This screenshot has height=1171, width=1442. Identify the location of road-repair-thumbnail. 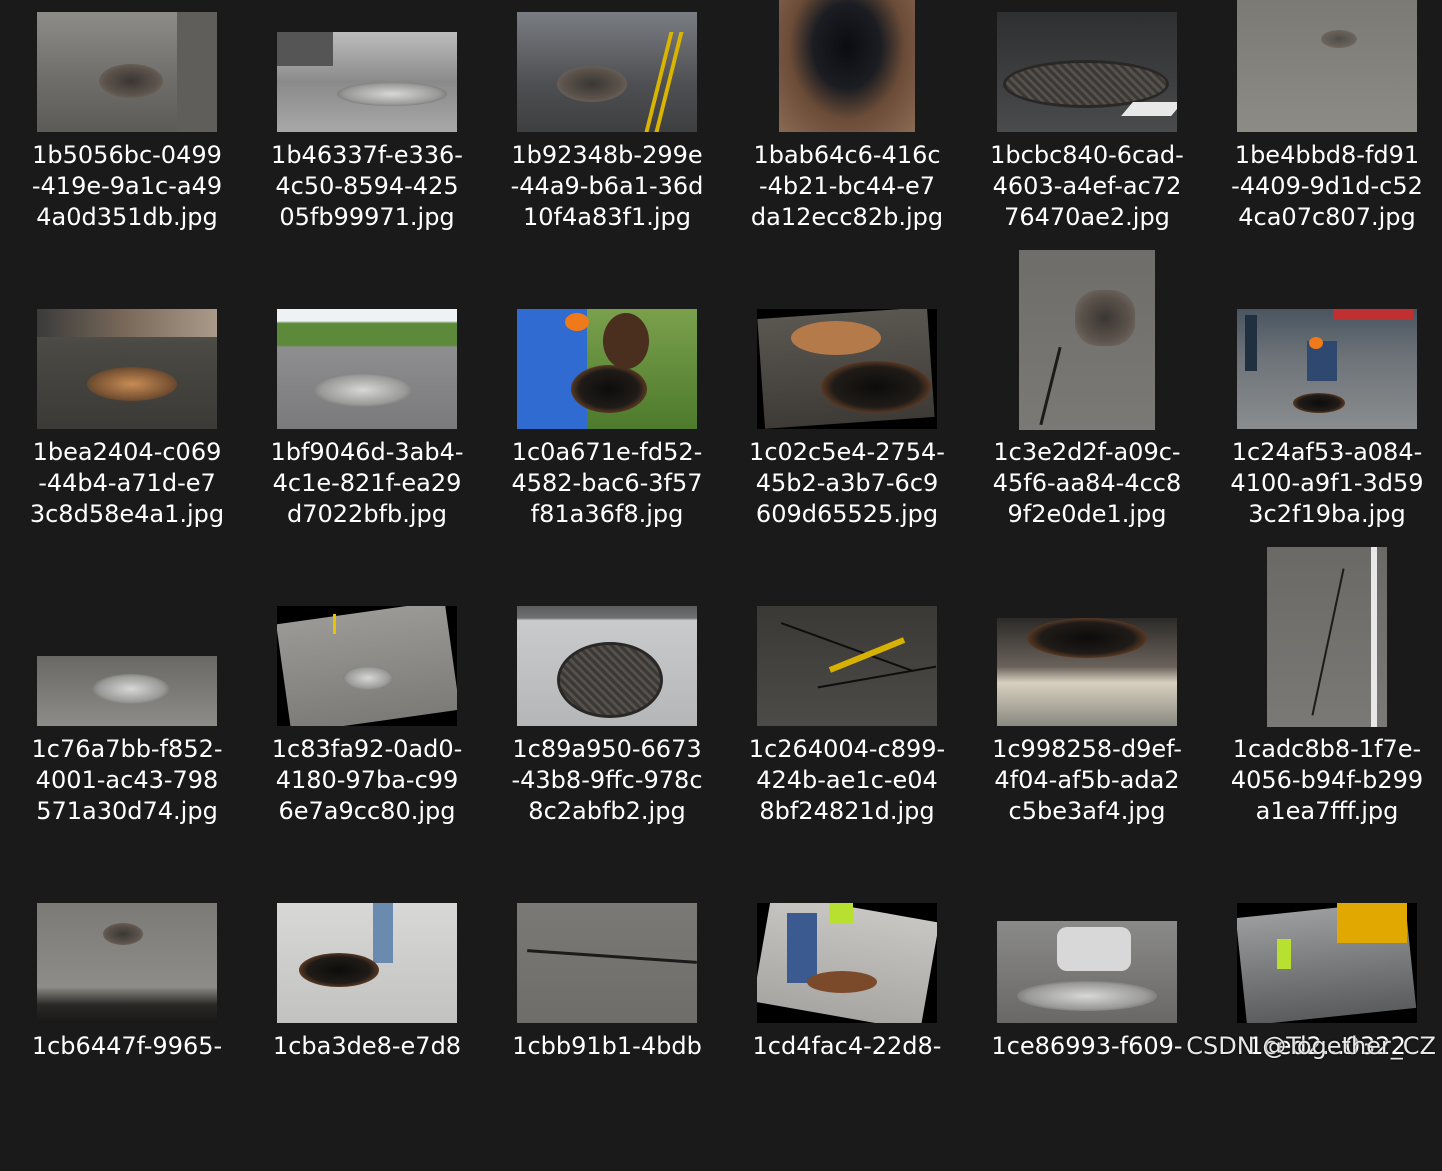
(1327, 963).